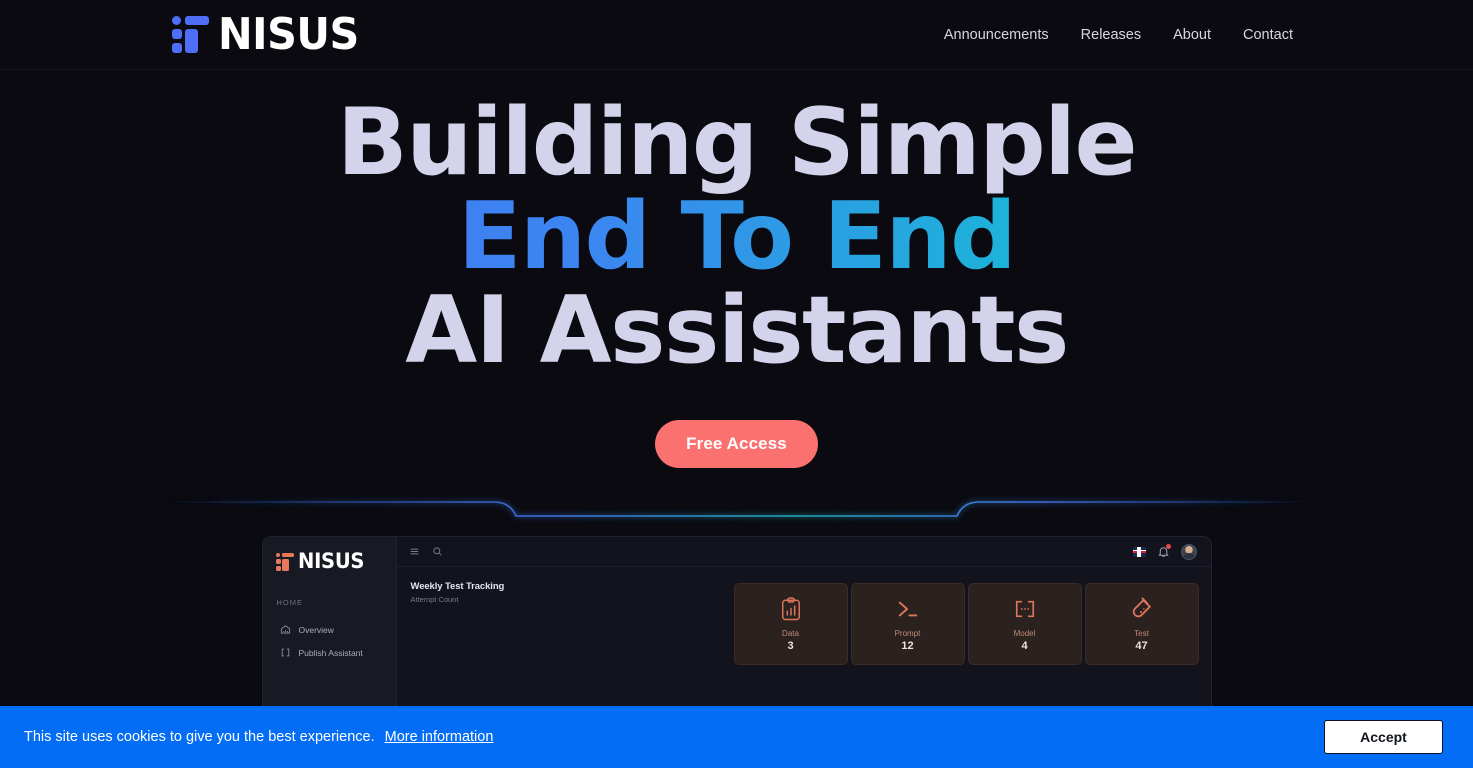 Image resolution: width=1473 pixels, height=768 pixels. I want to click on hero-headline-line-1: Building Simple, so click(737, 142).